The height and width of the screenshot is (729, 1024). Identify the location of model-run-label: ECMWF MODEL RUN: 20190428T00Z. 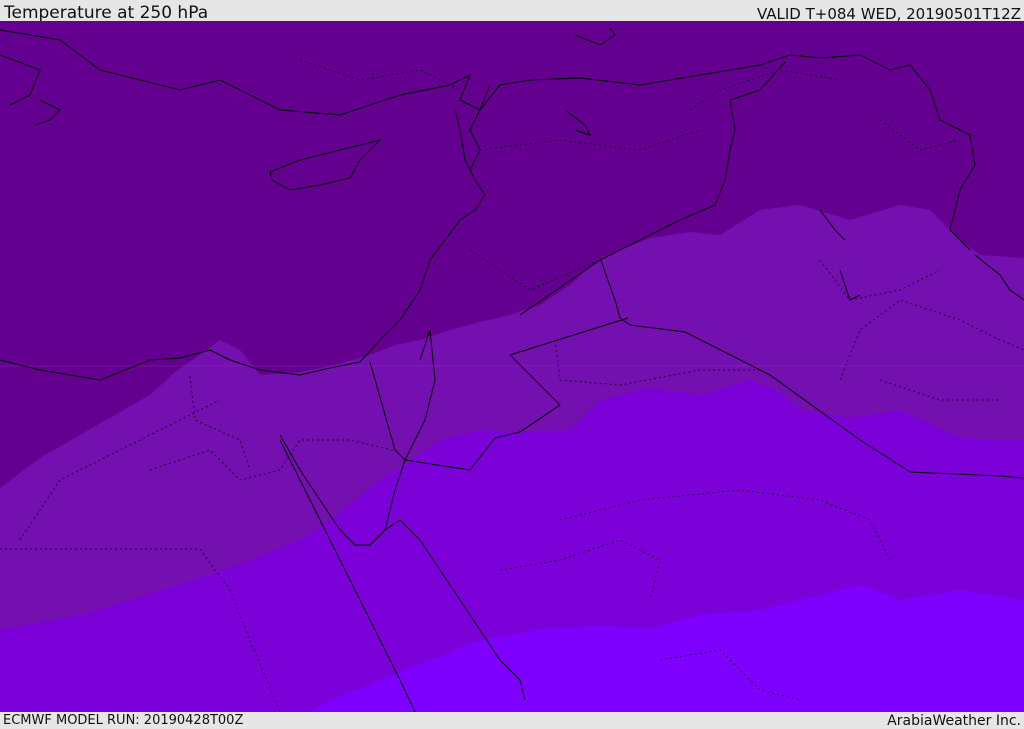
(123, 720).